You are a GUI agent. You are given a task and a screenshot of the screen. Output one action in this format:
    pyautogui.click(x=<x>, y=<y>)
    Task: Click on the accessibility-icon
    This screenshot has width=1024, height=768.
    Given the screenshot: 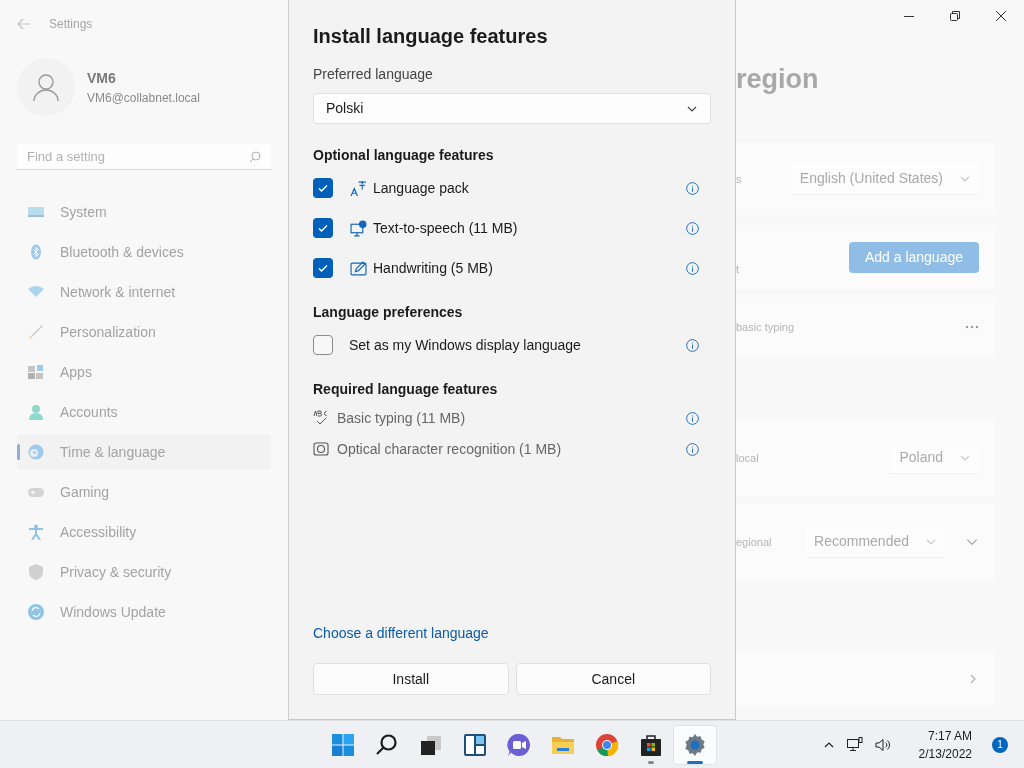 What is the action you would take?
    pyautogui.click(x=36, y=532)
    